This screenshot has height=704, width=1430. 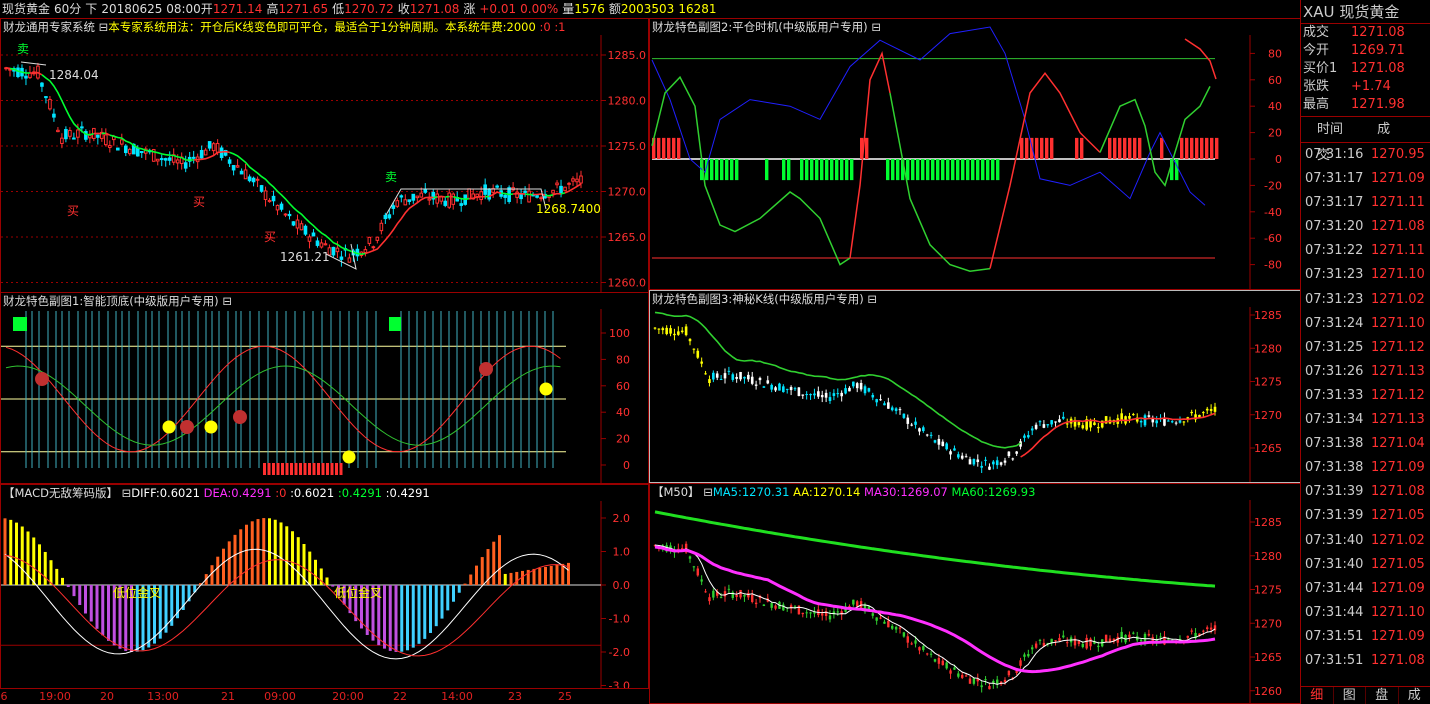 I want to click on trade-price: 1271.10, so click(x=1398, y=323).